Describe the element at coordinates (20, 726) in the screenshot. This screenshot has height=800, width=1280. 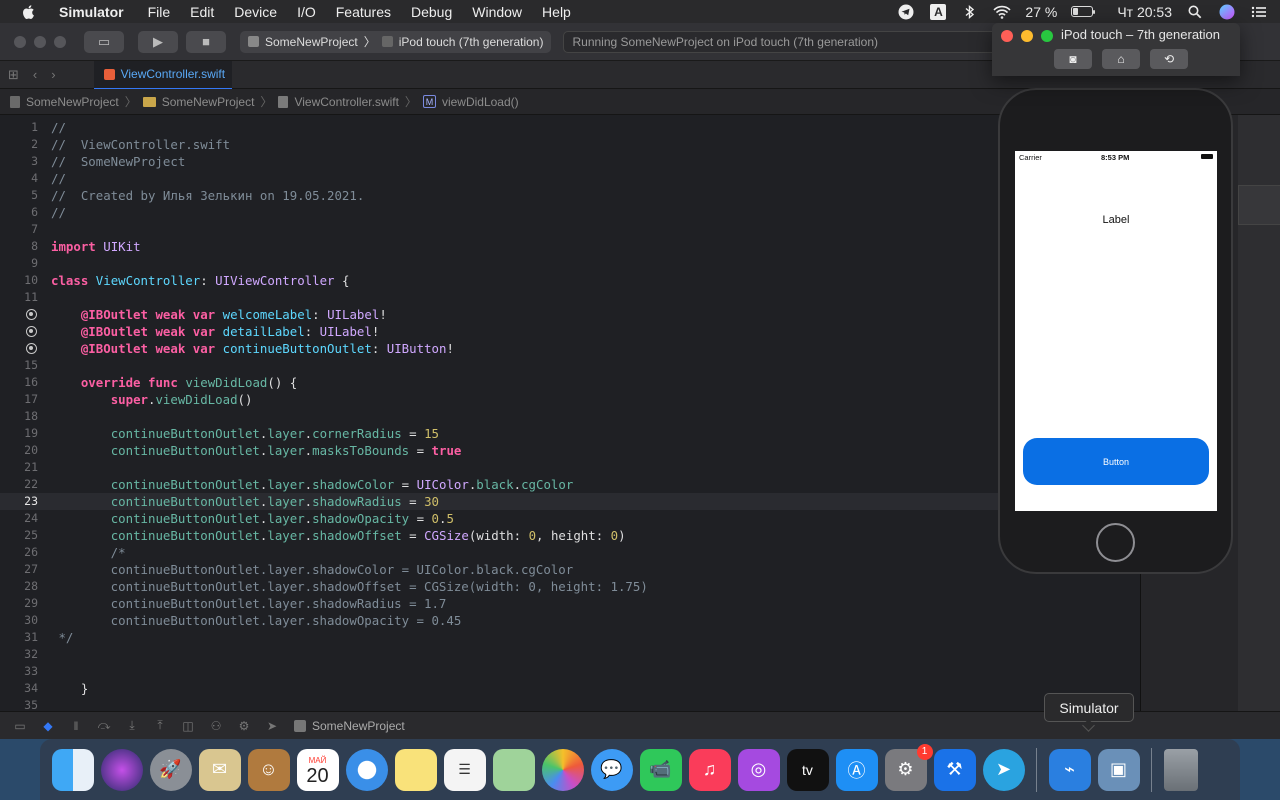
I see `hide-debug-area-icon: ▭` at that location.